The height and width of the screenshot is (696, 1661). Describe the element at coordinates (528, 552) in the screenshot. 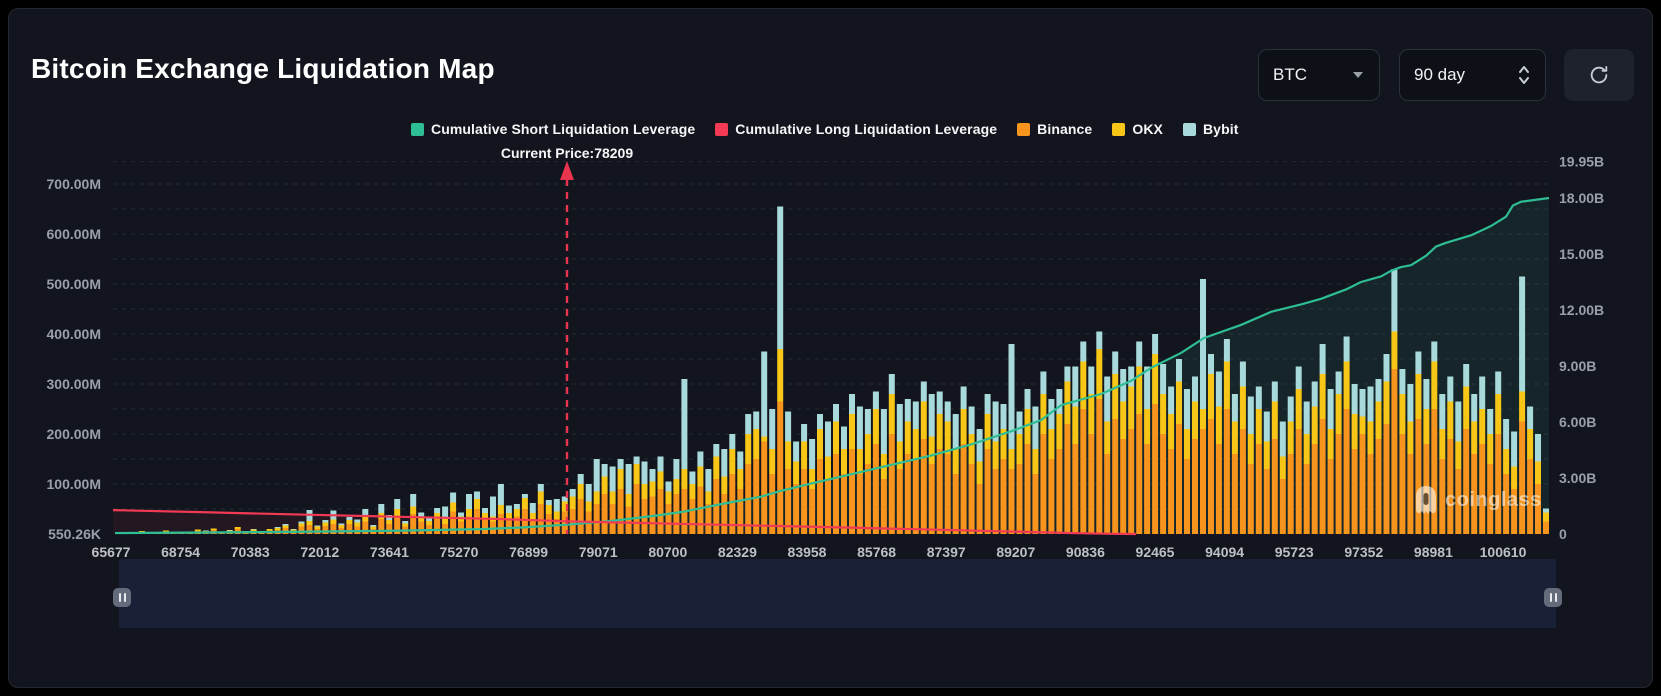

I see `x-axis-tick: 76899` at that location.